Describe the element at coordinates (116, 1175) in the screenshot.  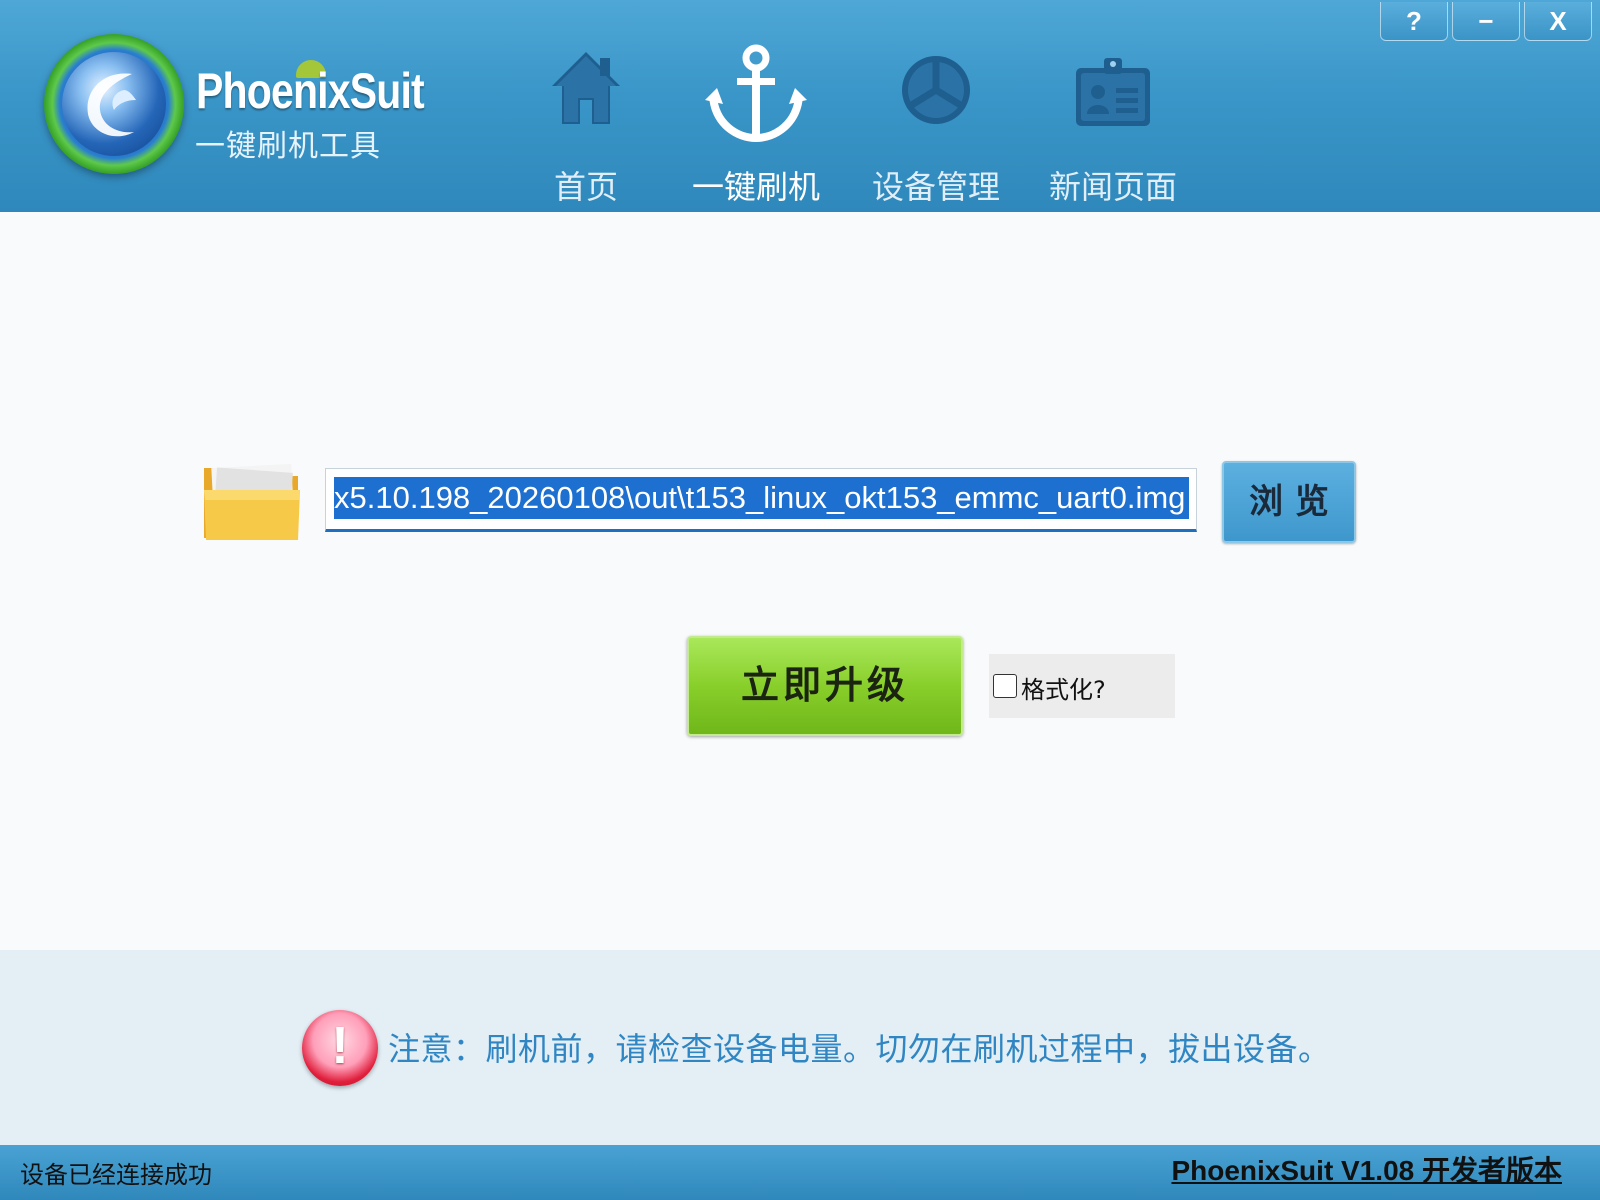
I see `connection-status: 设备已经连接成功` at that location.